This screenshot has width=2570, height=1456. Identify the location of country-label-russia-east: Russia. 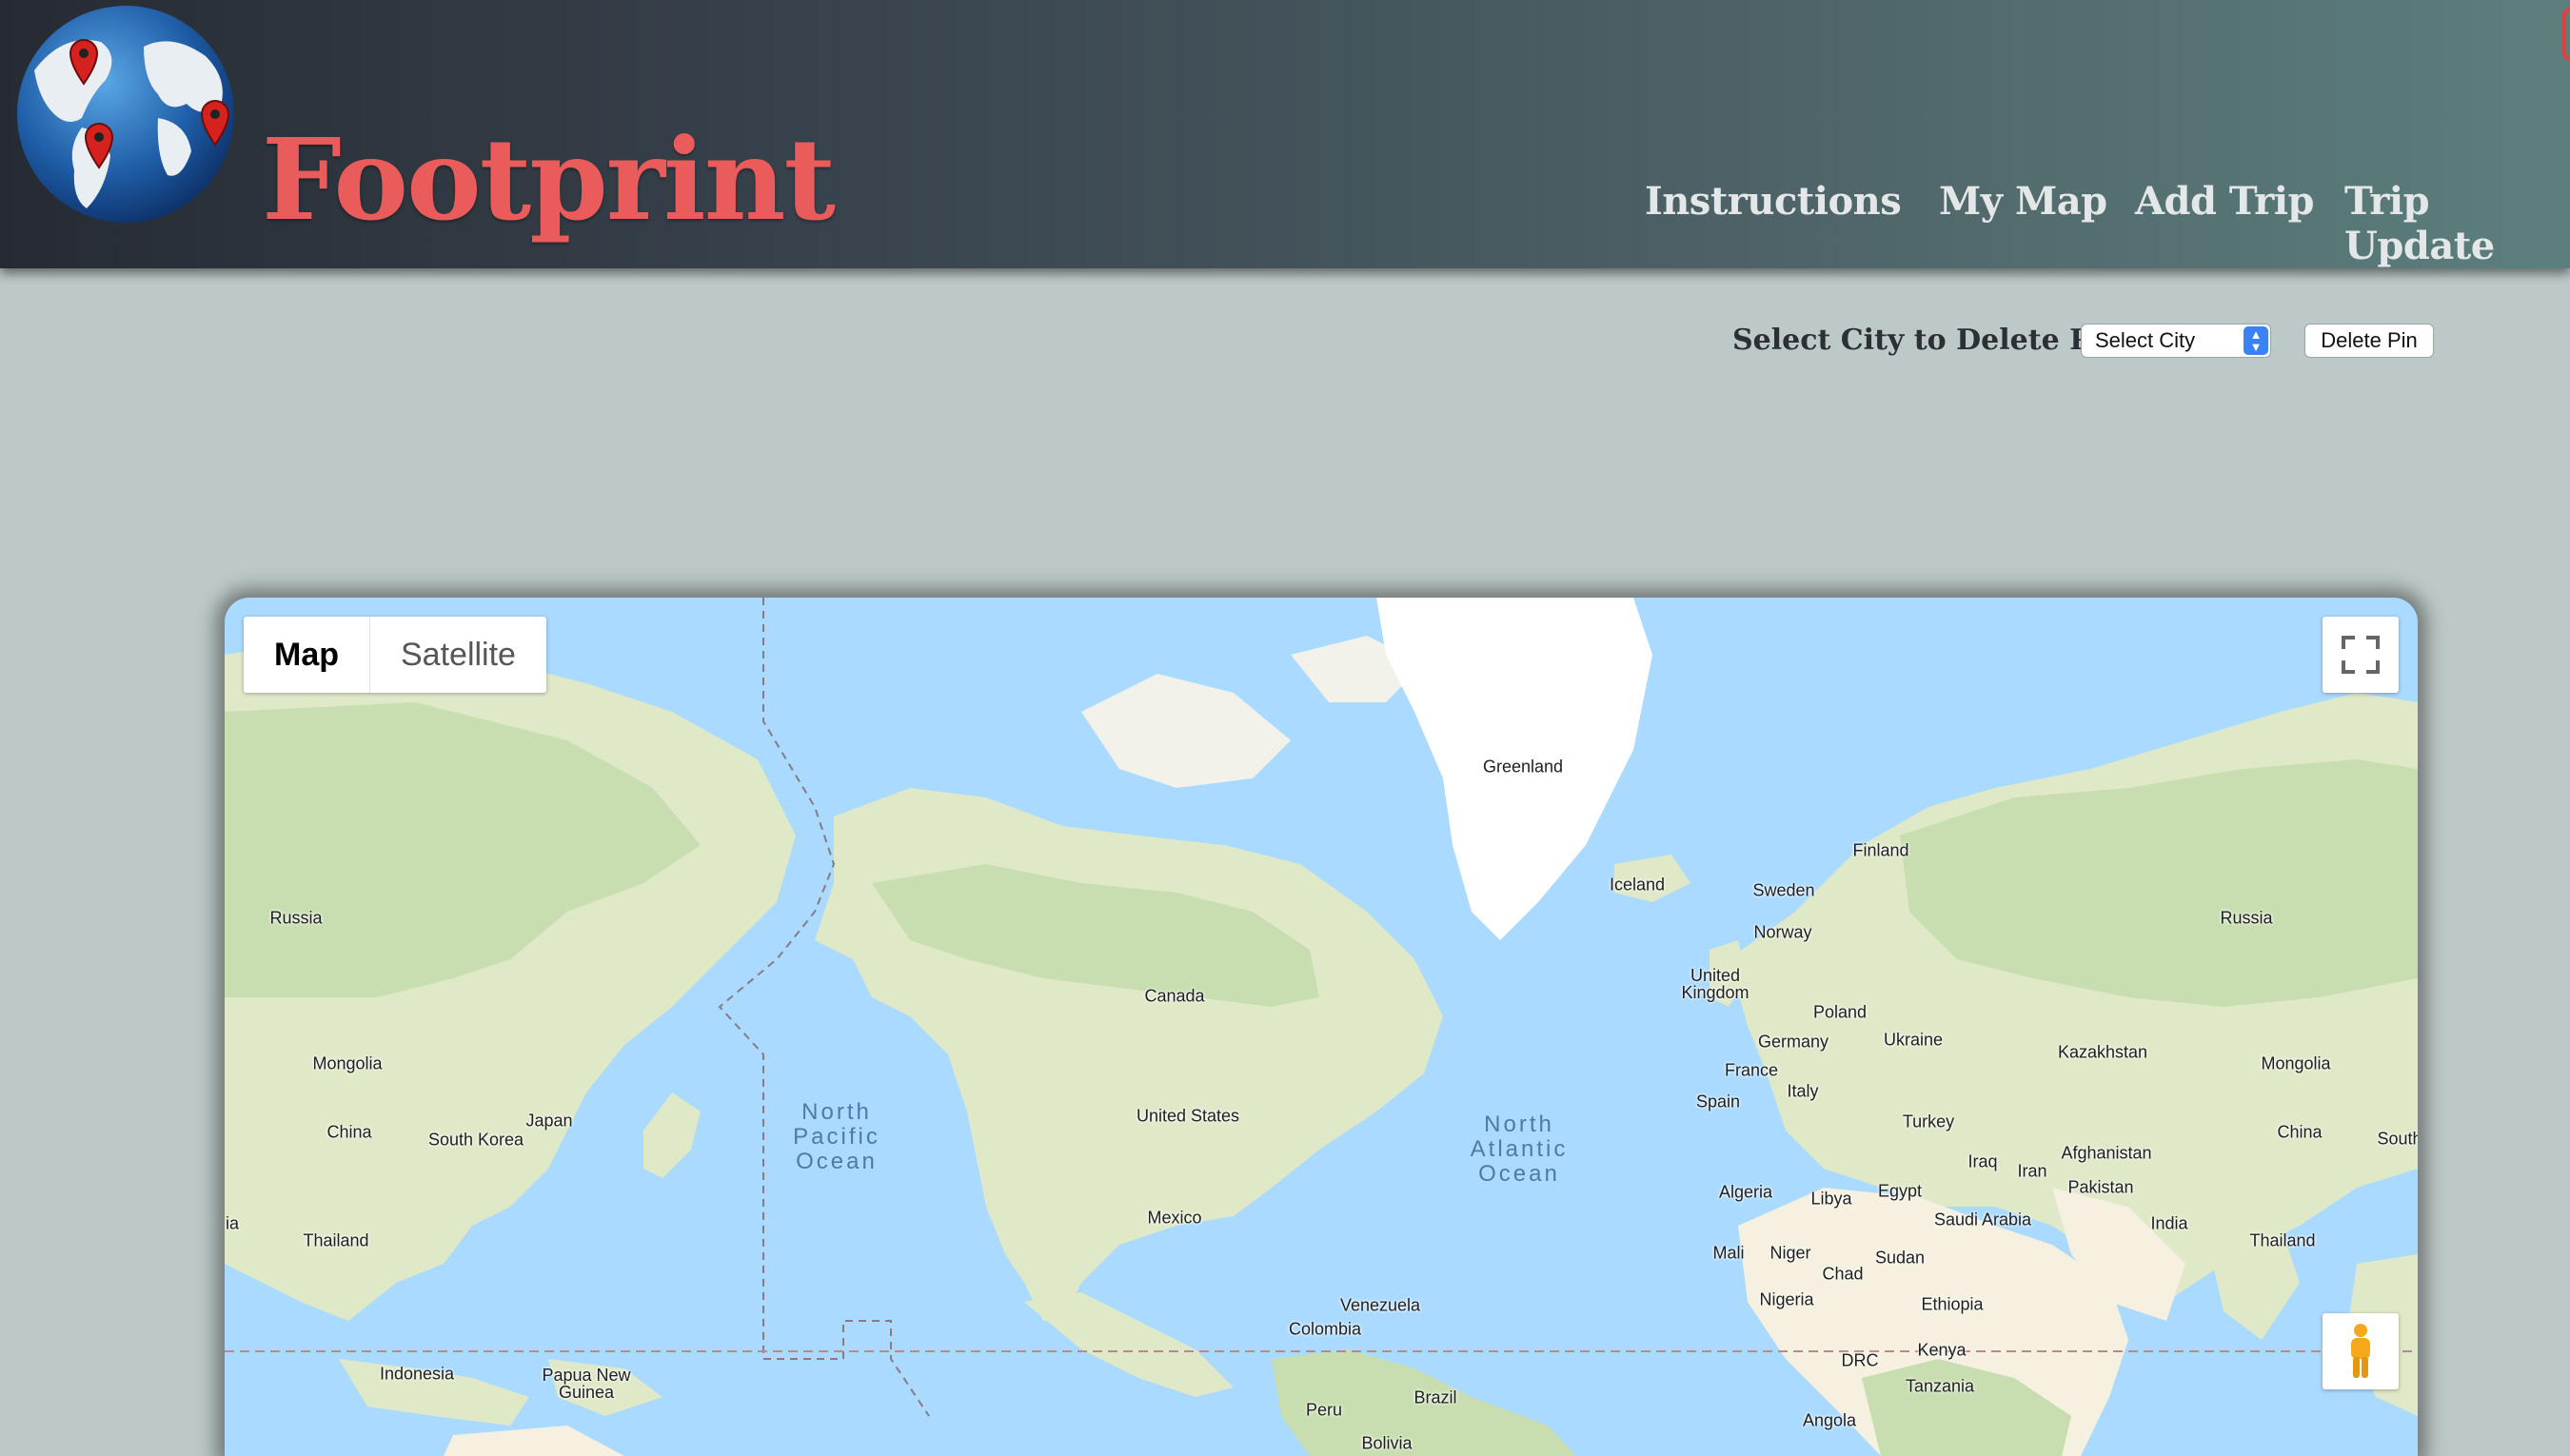
(2246, 918).